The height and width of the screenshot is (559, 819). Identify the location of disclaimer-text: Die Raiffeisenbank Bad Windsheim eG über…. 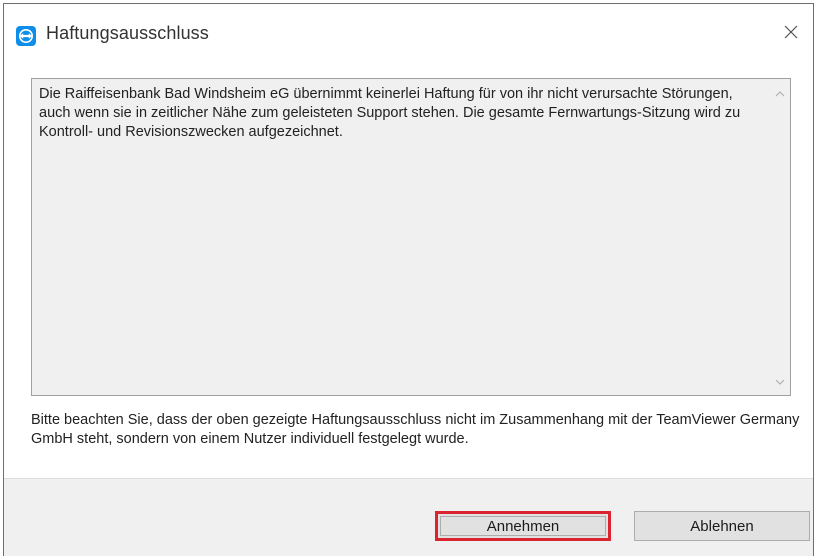
(390, 113).